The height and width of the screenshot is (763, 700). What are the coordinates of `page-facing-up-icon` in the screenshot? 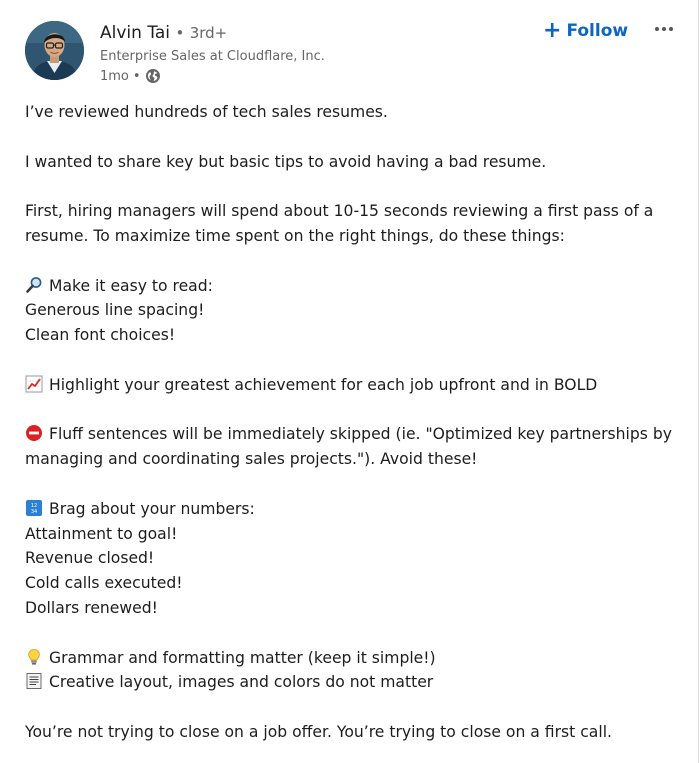 It's located at (34, 681).